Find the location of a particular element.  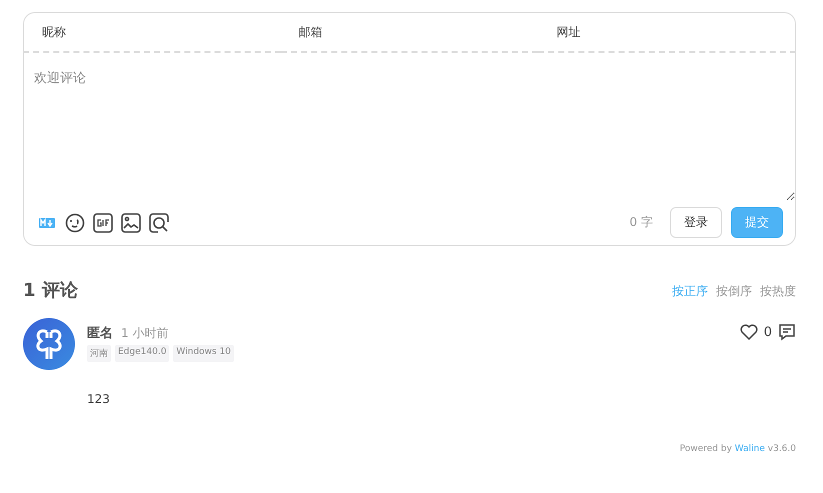

submit-button: 提交 is located at coordinates (757, 222).